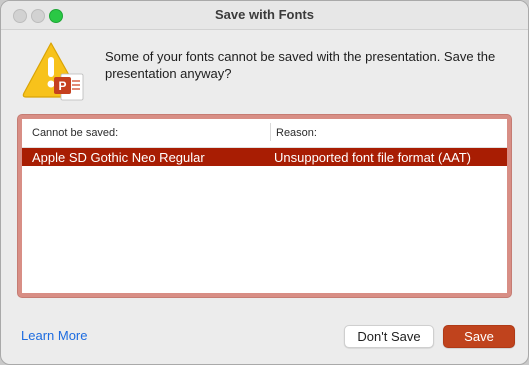 This screenshot has width=529, height=365. I want to click on dont-save-button: Don't Save, so click(389, 336).